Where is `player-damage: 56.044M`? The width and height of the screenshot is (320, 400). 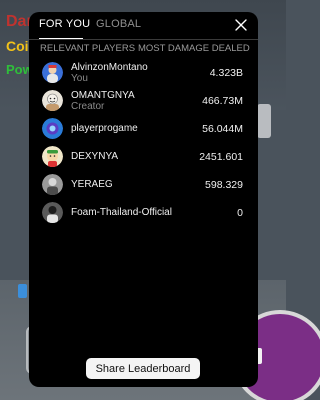 player-damage: 56.044M is located at coordinates (222, 129).